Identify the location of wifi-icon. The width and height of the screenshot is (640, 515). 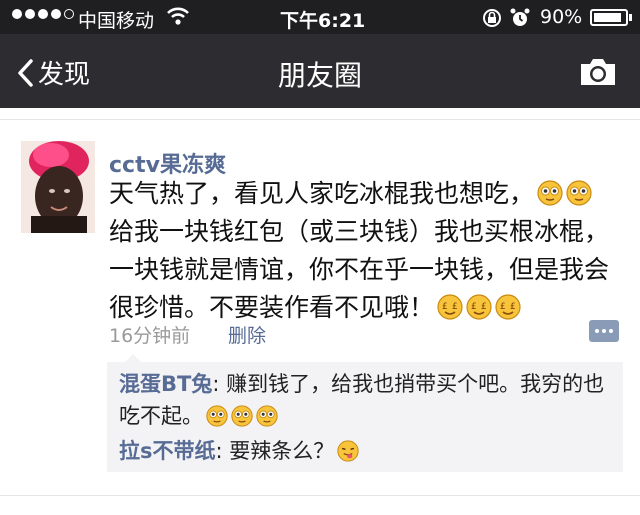
(178, 18).